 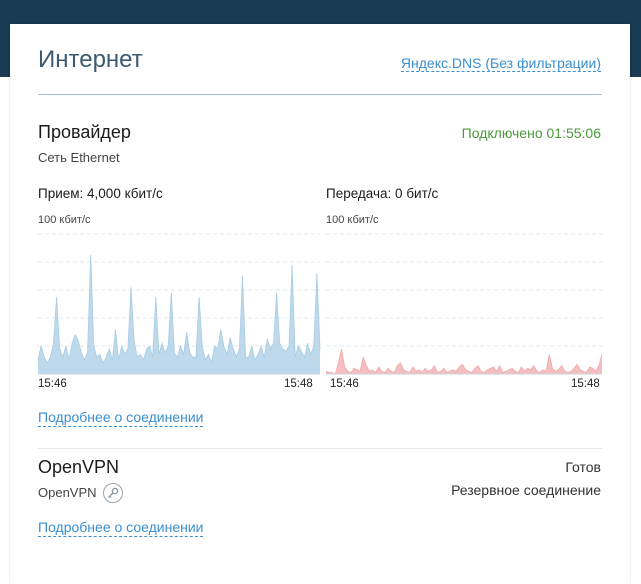 I want to click on receive-time-start: 15:46, so click(x=52, y=384).